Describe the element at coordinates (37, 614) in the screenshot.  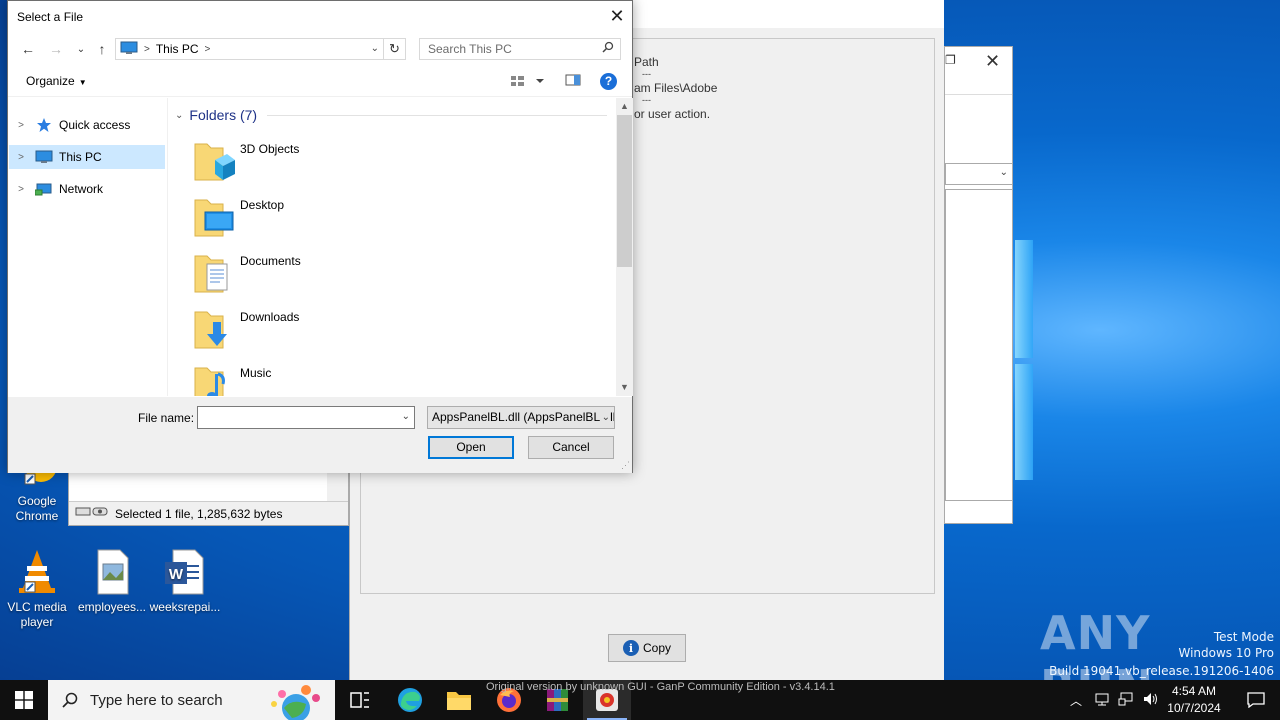
I see `desktop-icon-label: VLC media player` at that location.